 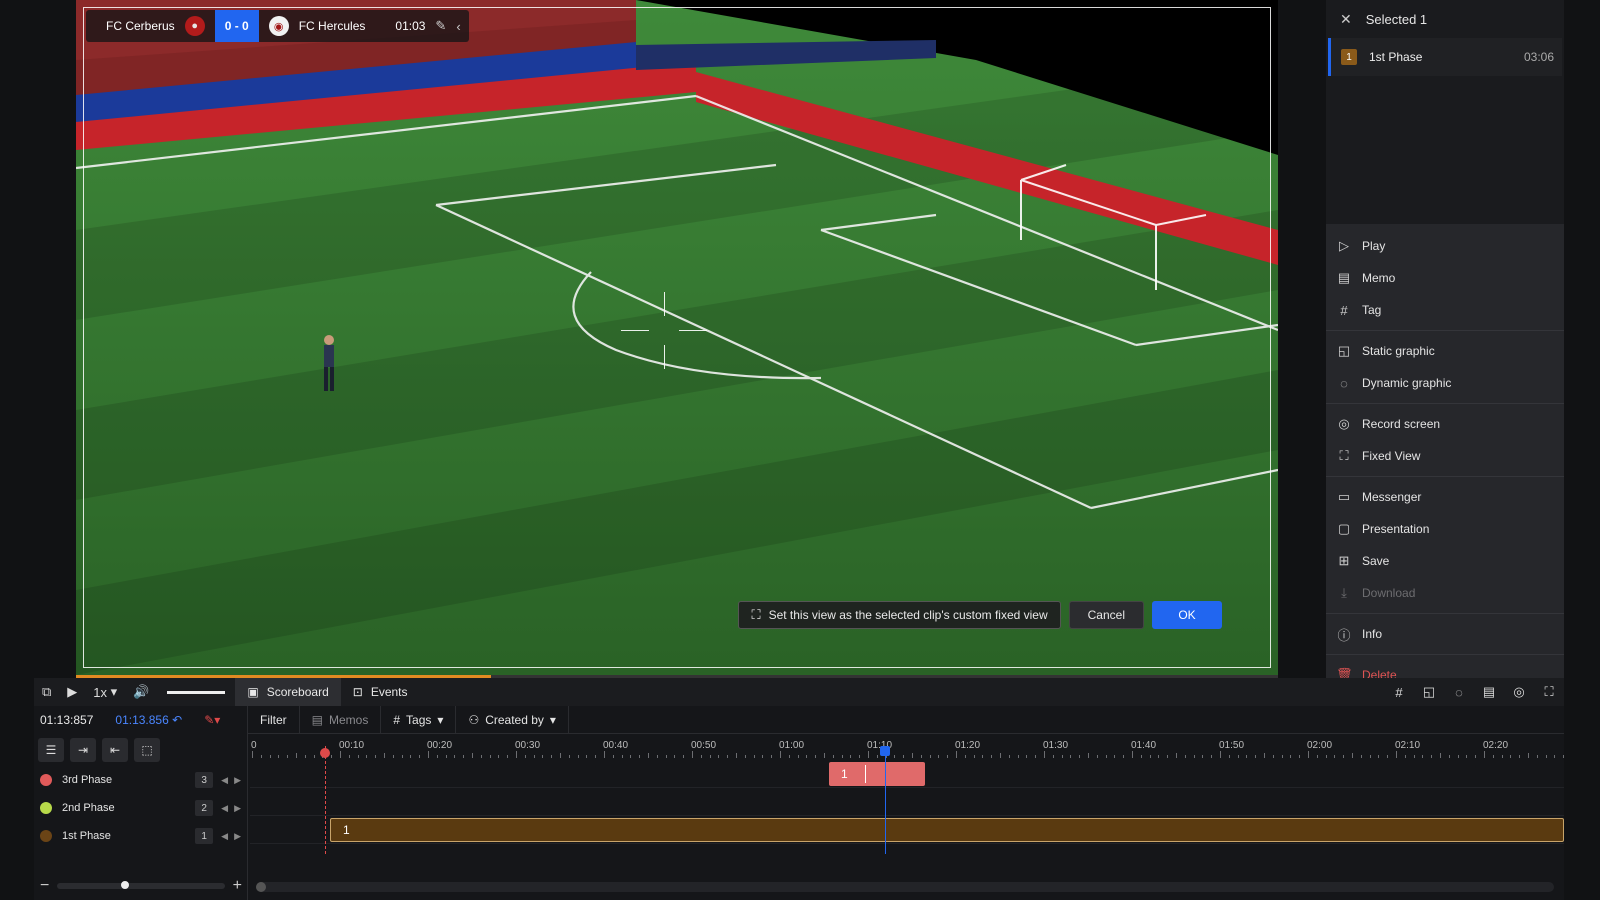 I want to click on action-download: ⤓ Download, so click(x=1445, y=593).